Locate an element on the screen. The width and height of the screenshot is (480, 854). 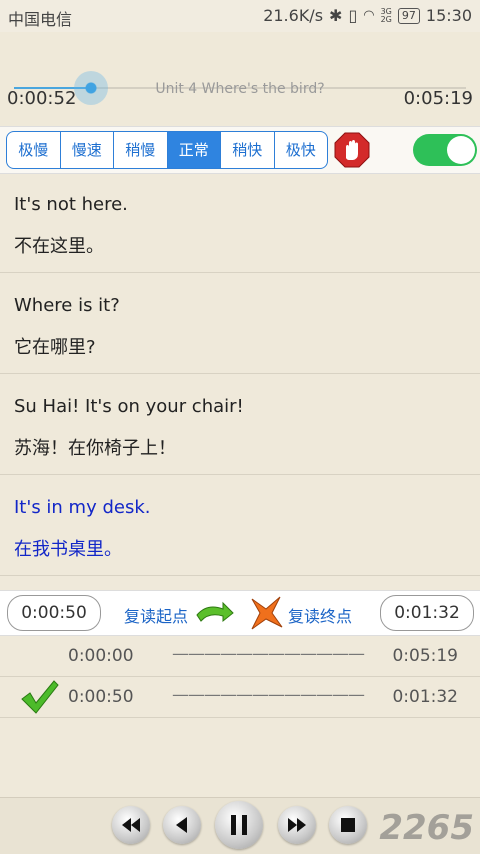
sentence-english: Where is it? is located at coordinates (67, 305).